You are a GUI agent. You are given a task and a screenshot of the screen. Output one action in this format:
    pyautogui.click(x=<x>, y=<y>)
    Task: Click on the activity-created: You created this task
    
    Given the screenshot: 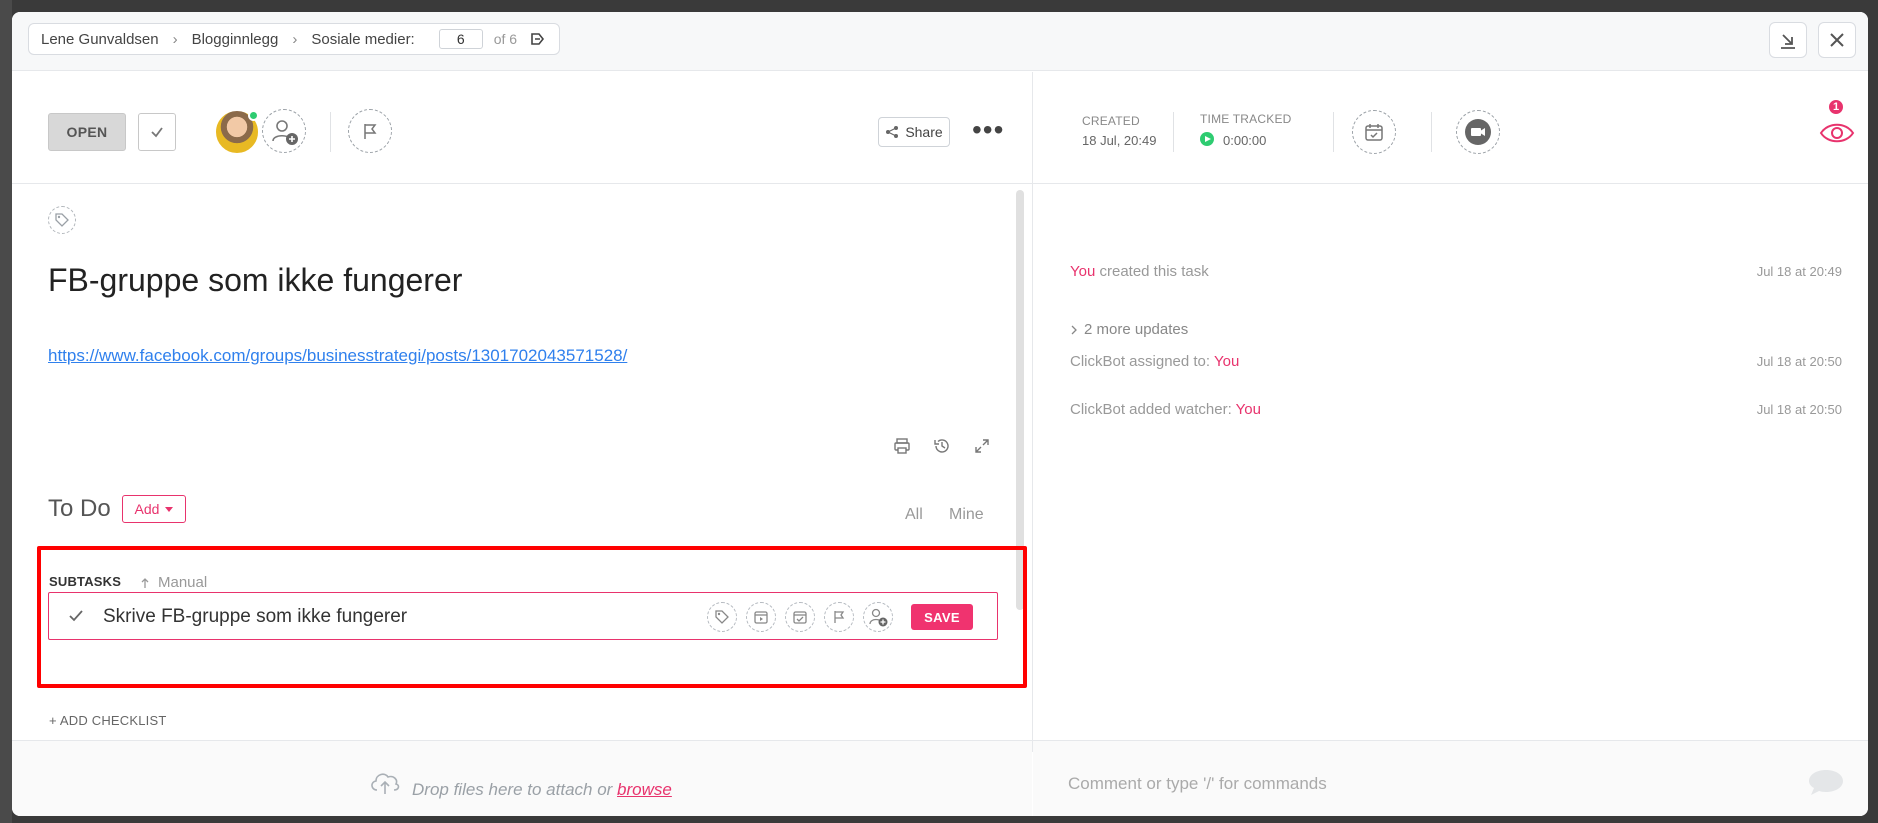 What is the action you would take?
    pyautogui.click(x=1139, y=271)
    